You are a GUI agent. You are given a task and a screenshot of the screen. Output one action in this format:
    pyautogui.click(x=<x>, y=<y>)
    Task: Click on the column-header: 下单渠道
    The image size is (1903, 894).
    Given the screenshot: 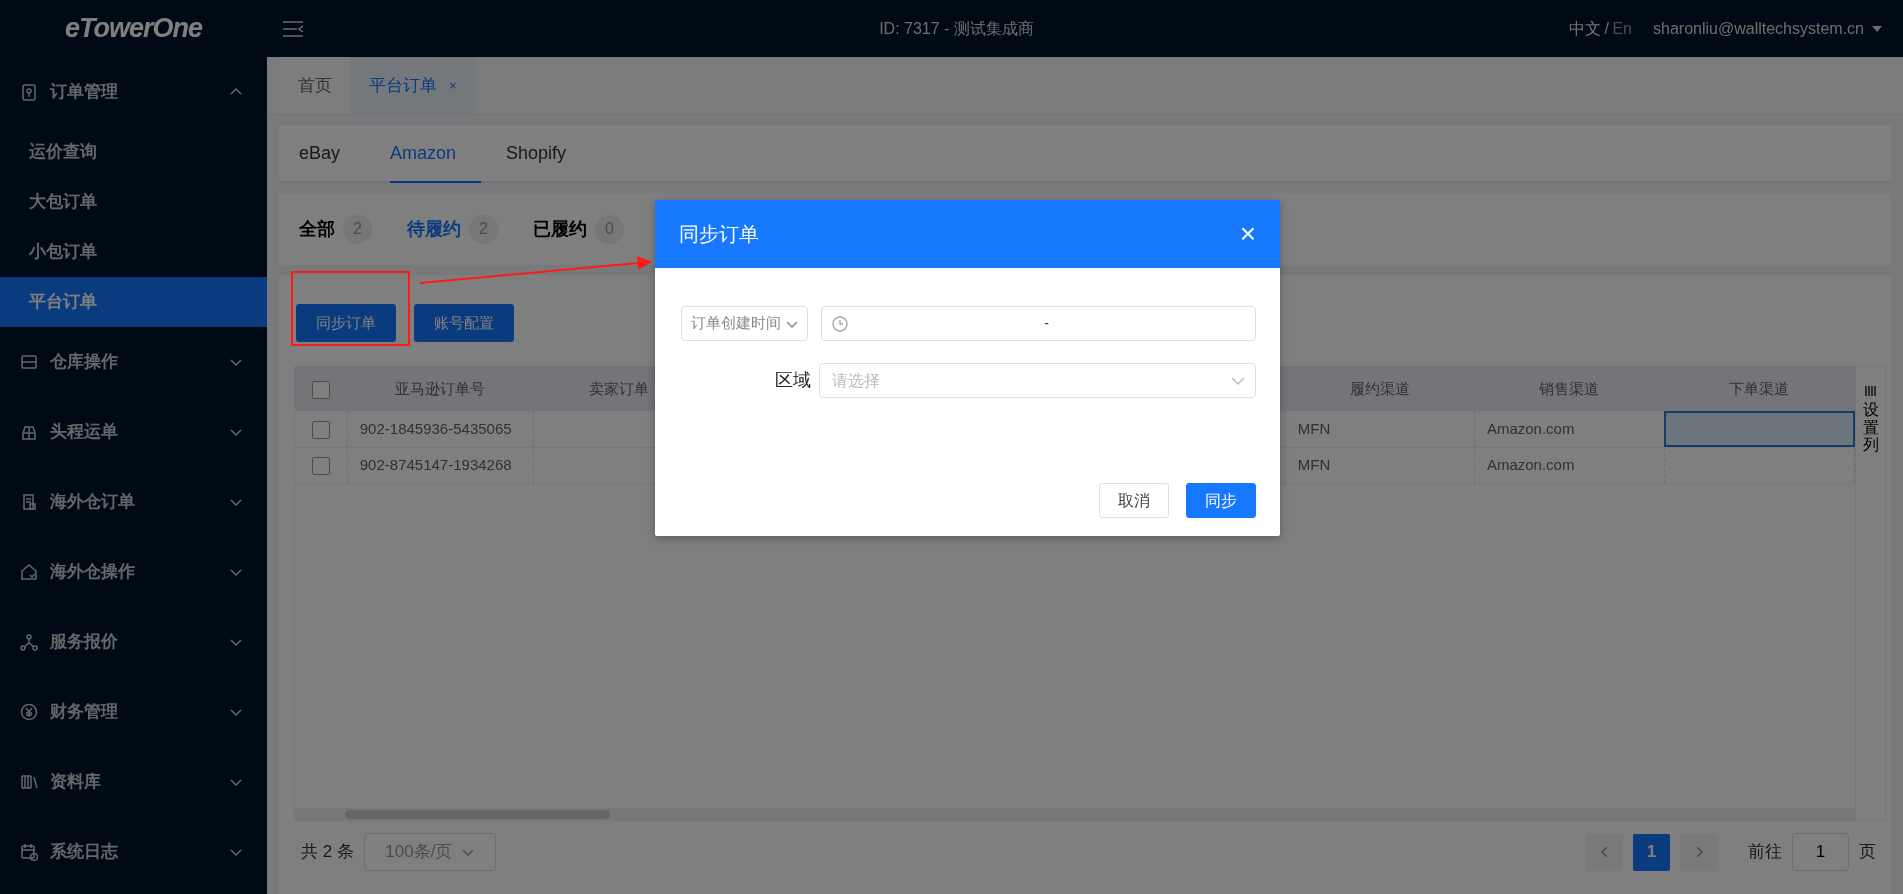 What is the action you would take?
    pyautogui.click(x=1759, y=388)
    